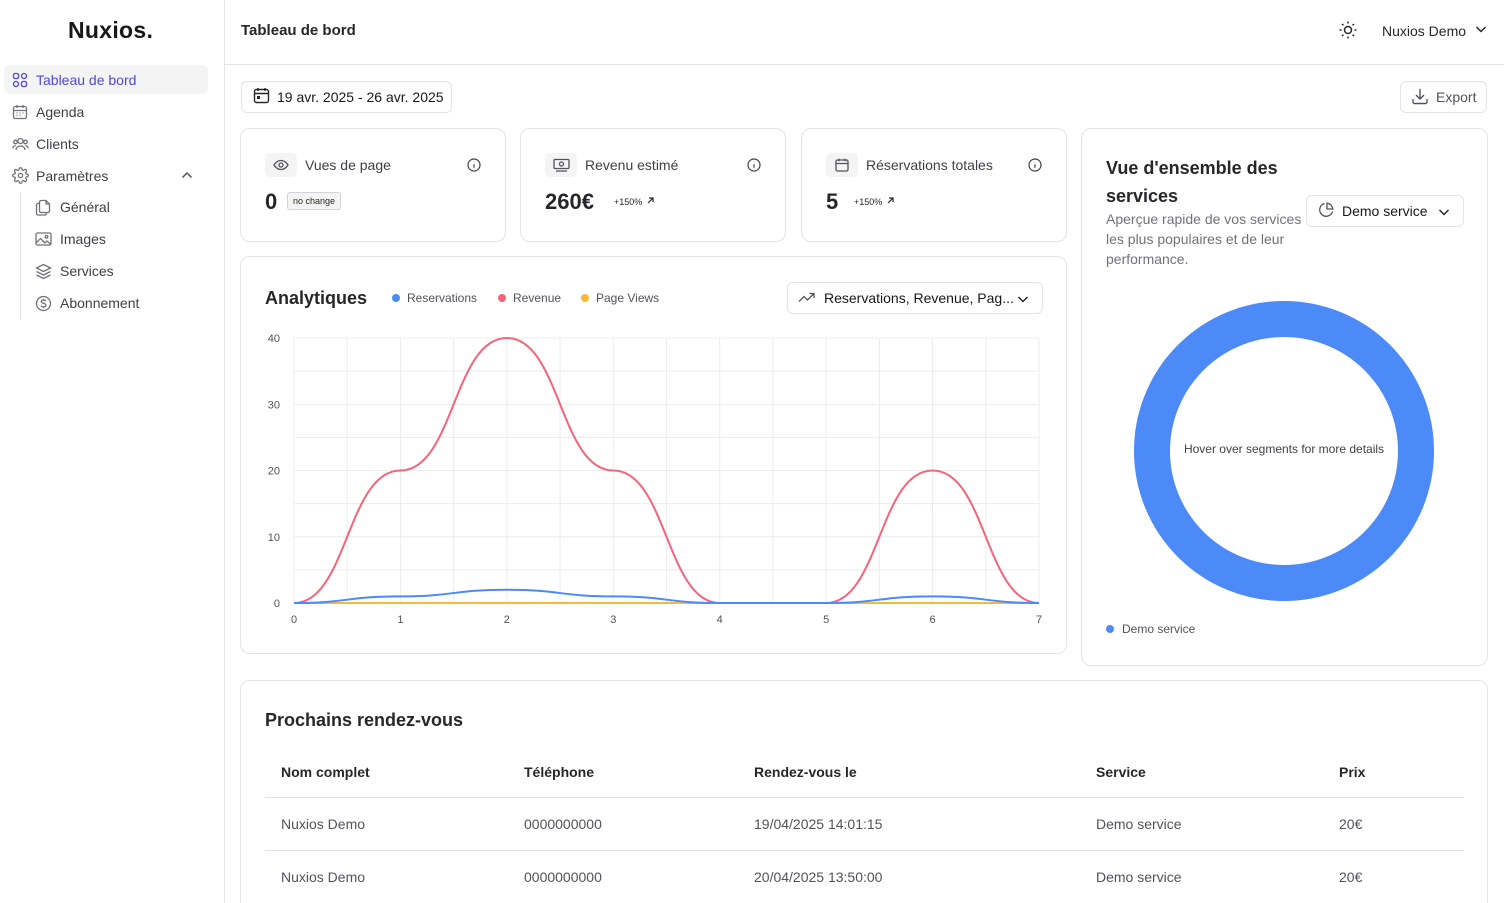 The image size is (1504, 903). I want to click on theme-toggle-button, so click(1348, 32).